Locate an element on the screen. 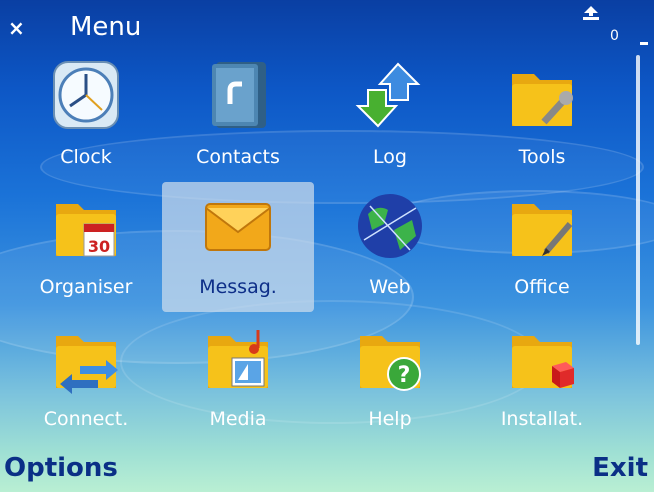 The width and height of the screenshot is (654, 492). menu-item-clock: Clock is located at coordinates (86, 117).